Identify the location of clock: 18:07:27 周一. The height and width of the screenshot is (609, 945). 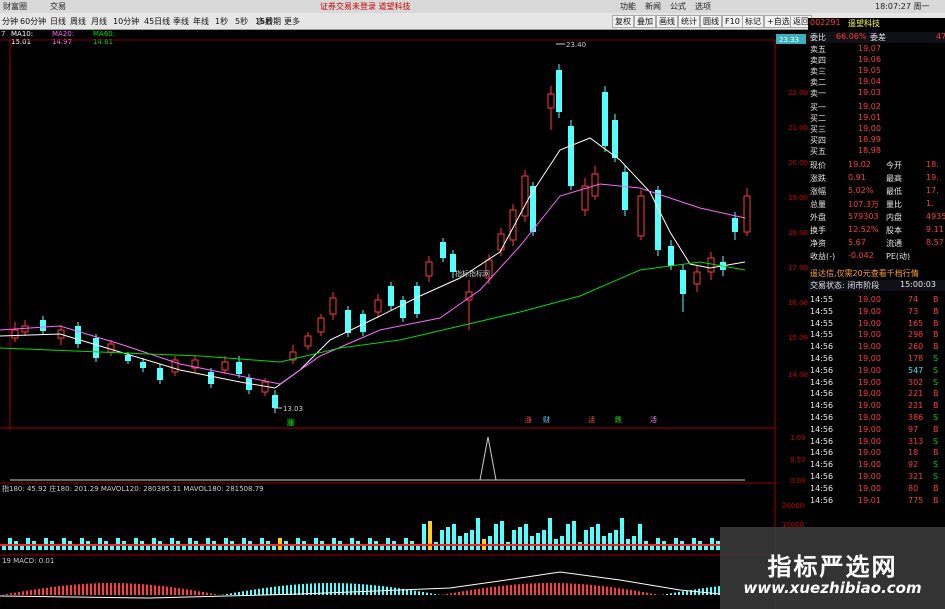
(902, 6).